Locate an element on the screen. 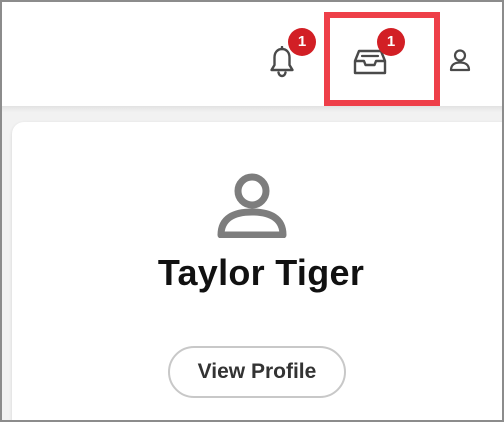 The width and height of the screenshot is (504, 422). user-icon is located at coordinates (460, 60).